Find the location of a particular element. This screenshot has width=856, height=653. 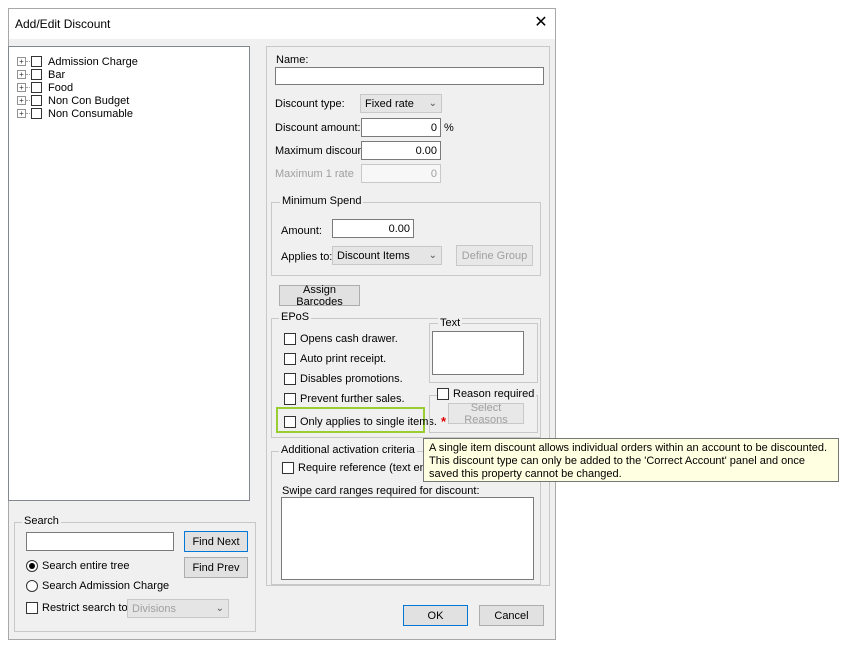

find-prev-button: Find Prev is located at coordinates (216, 567).